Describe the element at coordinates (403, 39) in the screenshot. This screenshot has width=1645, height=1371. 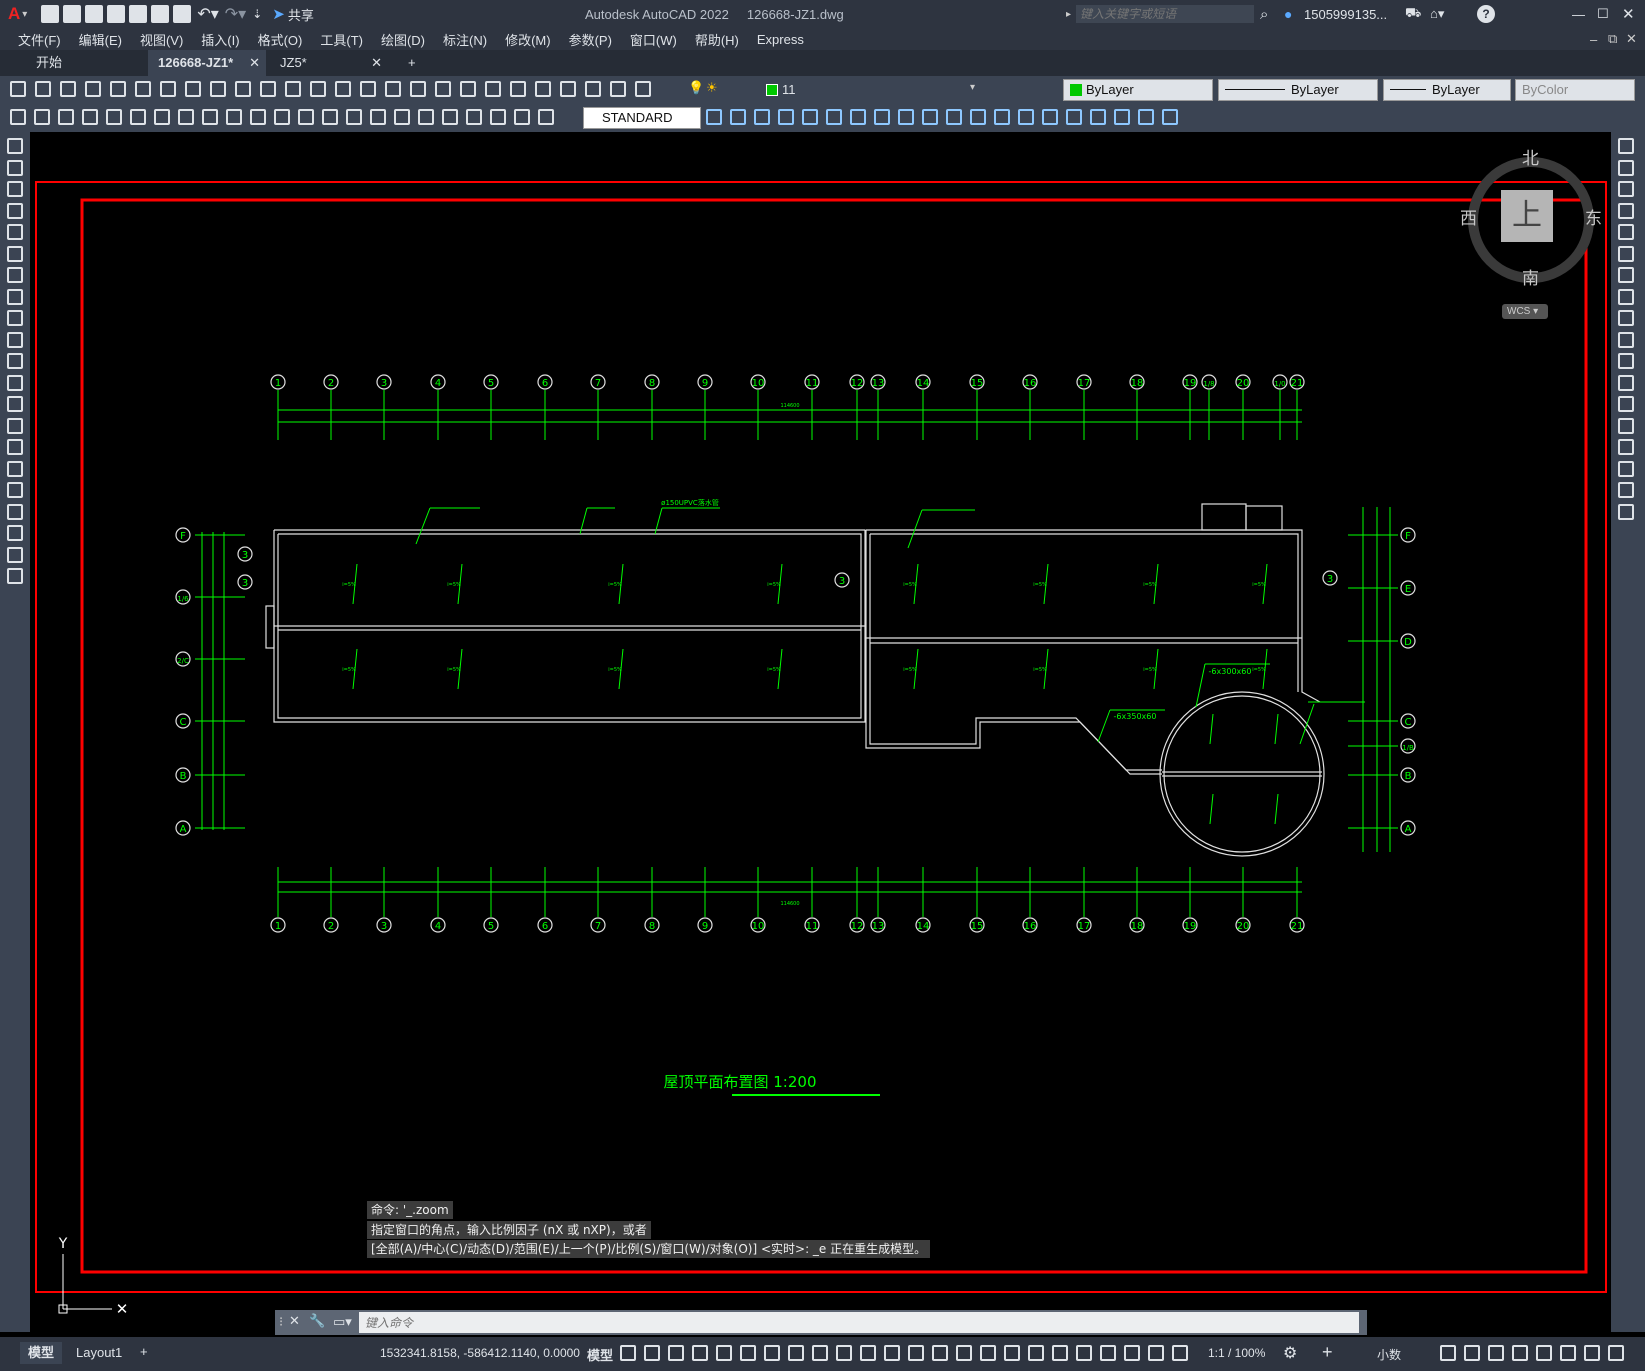
I see `menu-draw: 绘图(D)` at that location.